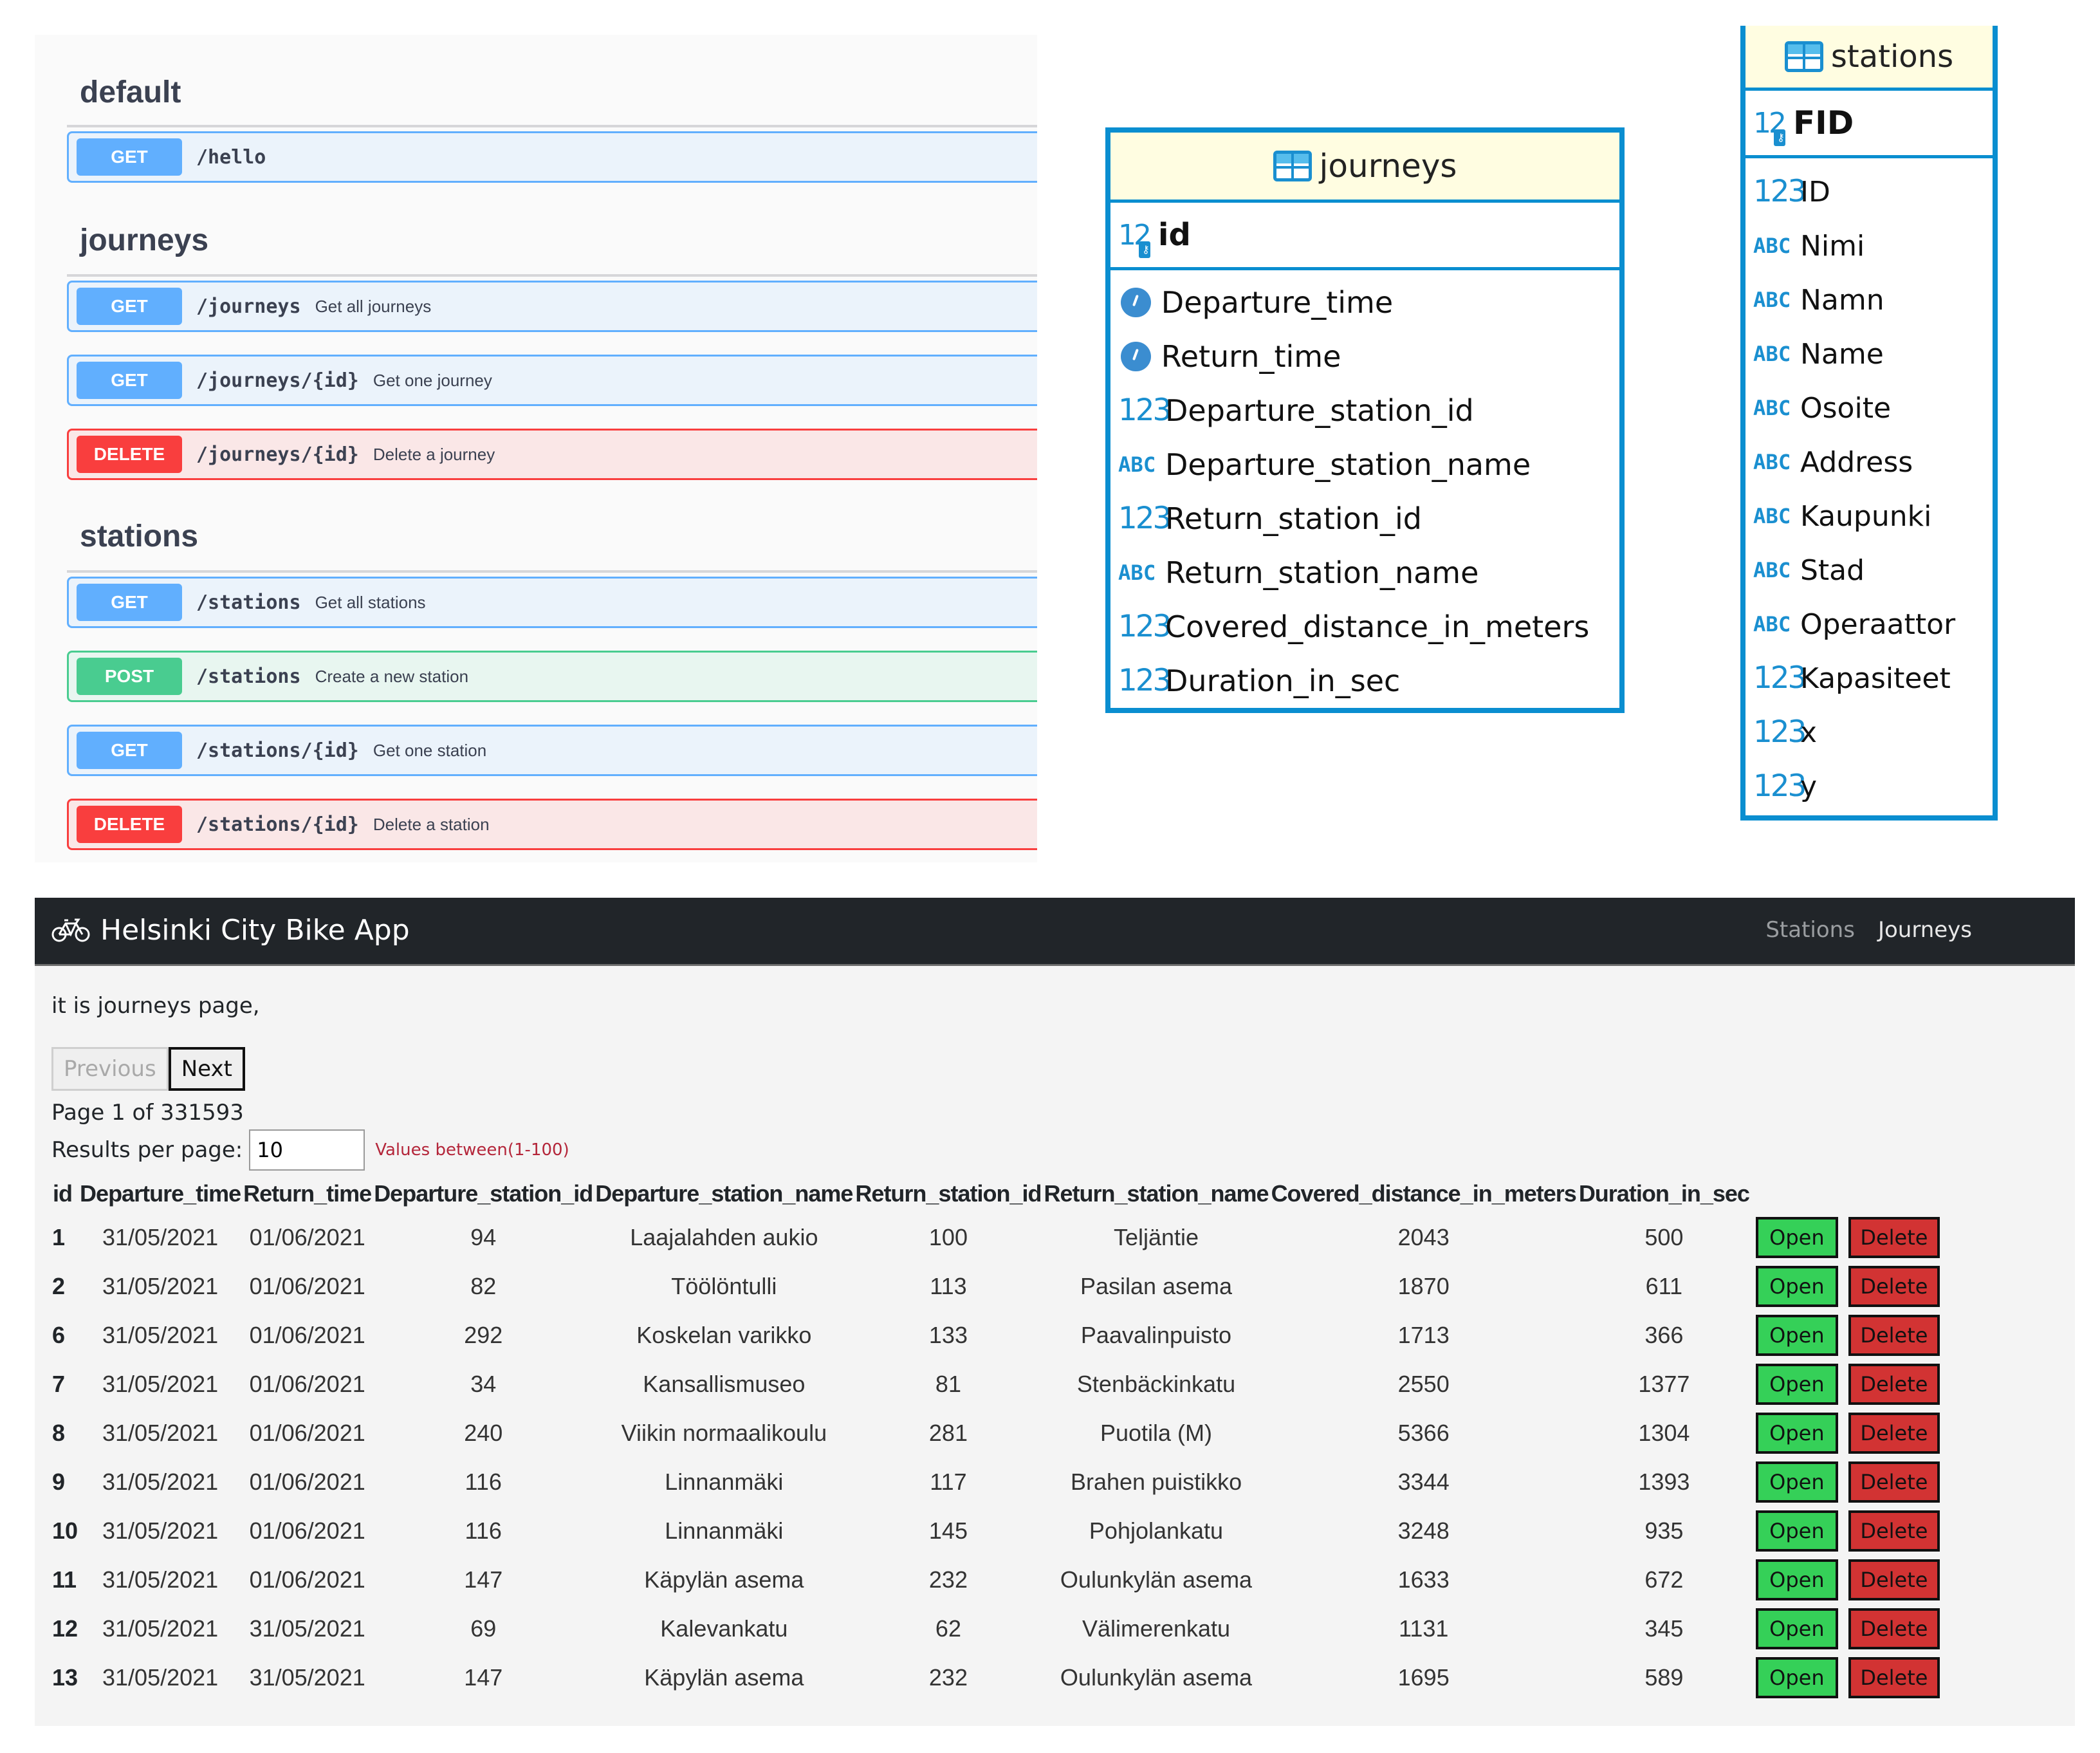 This screenshot has height=1753, width=2100. What do you see at coordinates (484, 1677) in the screenshot?
I see `cell-departure-station-id: 147` at bounding box center [484, 1677].